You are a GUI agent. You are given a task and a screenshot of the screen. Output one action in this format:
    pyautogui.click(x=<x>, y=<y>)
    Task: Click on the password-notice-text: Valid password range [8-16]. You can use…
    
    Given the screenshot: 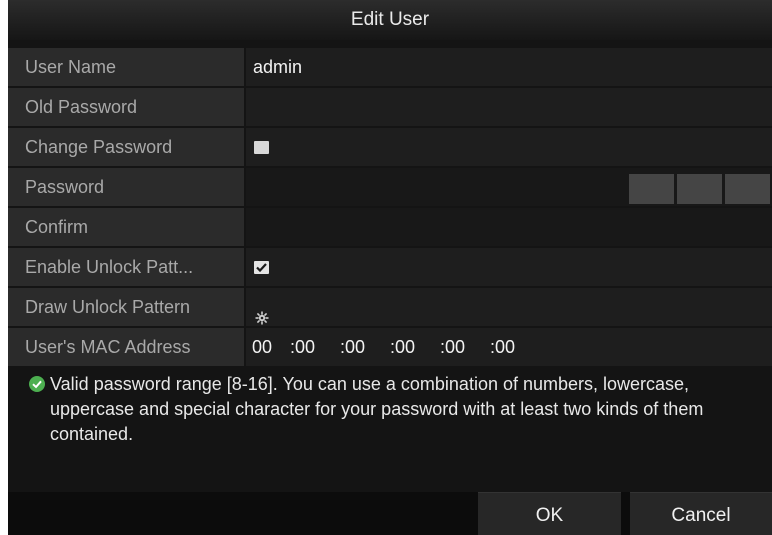 What is the action you would take?
    pyautogui.click(x=377, y=409)
    